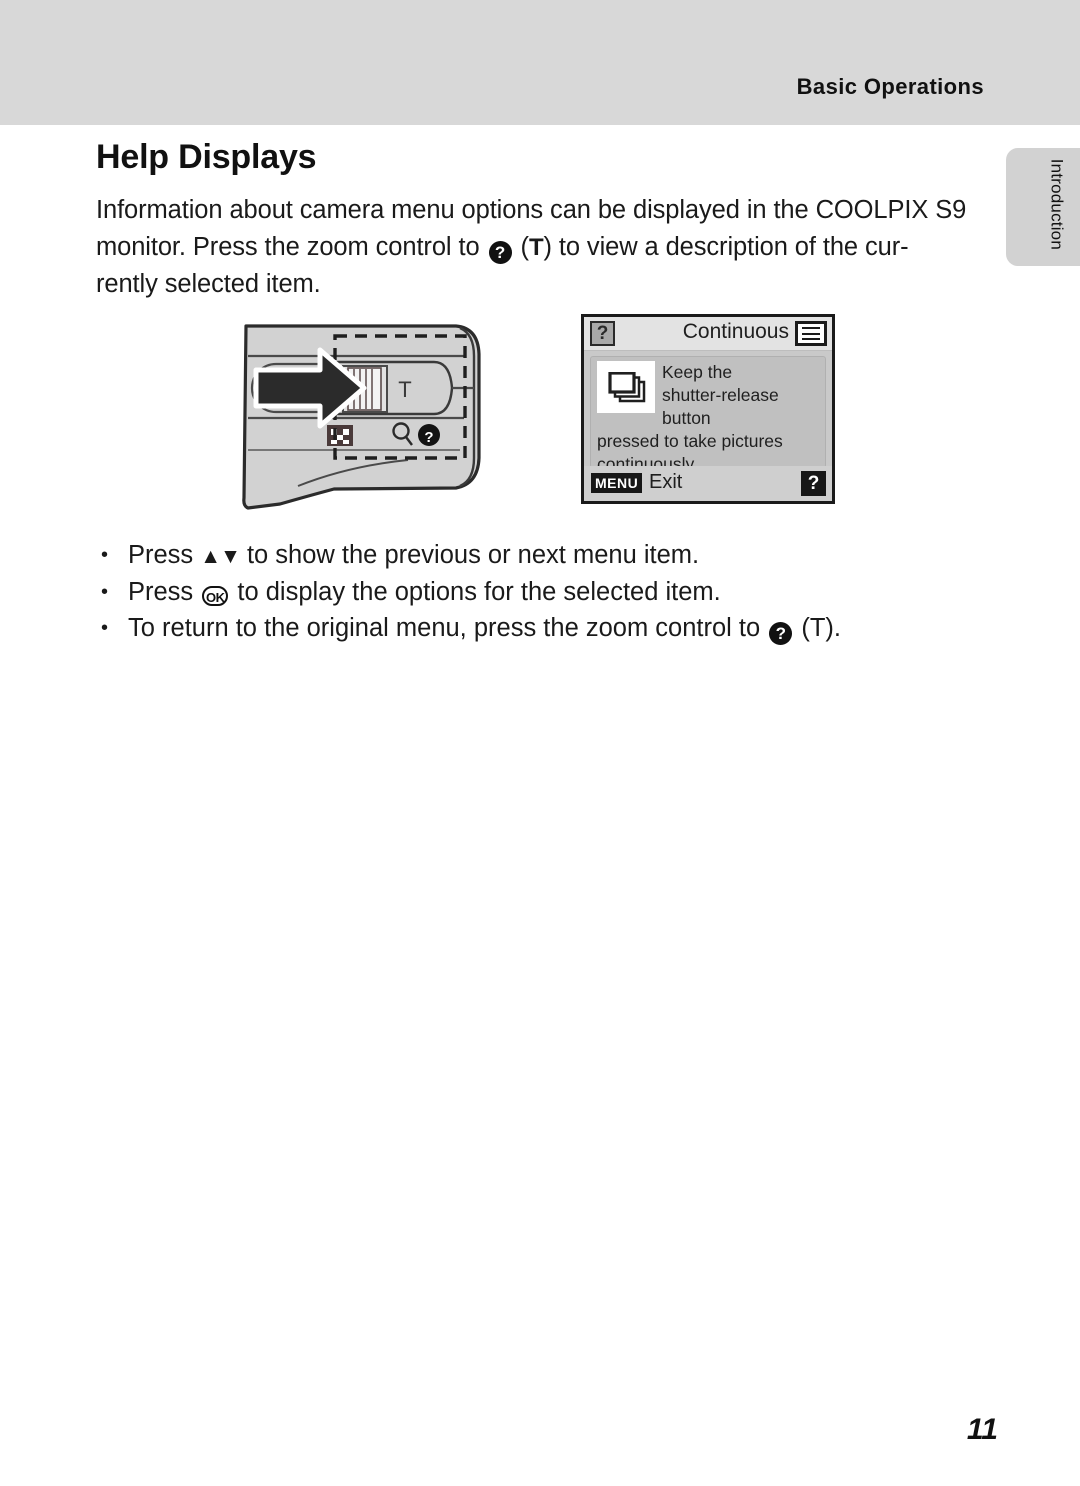  Describe the element at coordinates (161, 592) in the screenshot. I see `bullet-2-text-before: Press` at that location.